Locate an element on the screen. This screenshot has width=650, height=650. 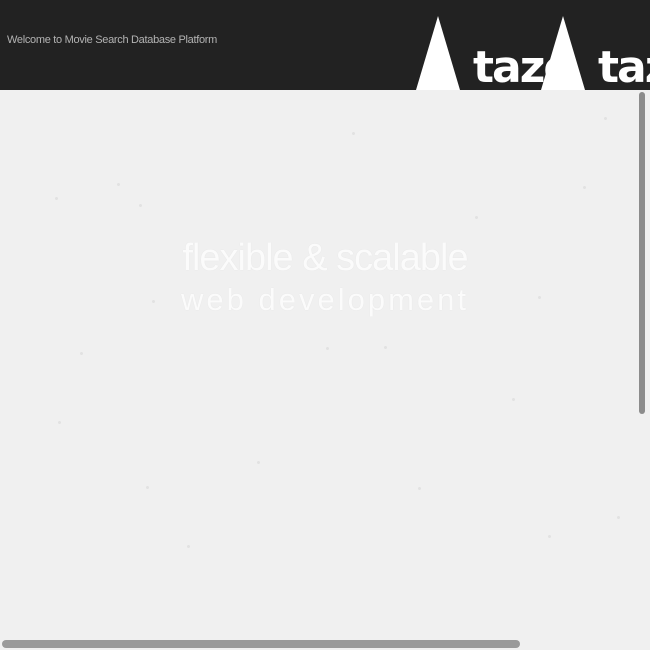
vertical-scrollbar-thumb is located at coordinates (642, 253).